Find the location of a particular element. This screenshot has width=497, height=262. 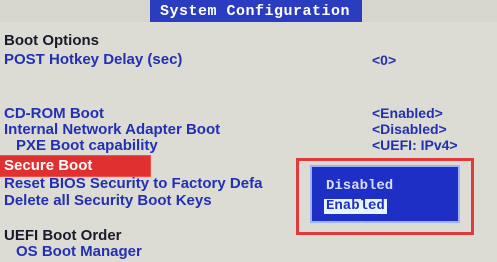

cdrom-boot-label: CD-ROM Boot is located at coordinates (54, 114).